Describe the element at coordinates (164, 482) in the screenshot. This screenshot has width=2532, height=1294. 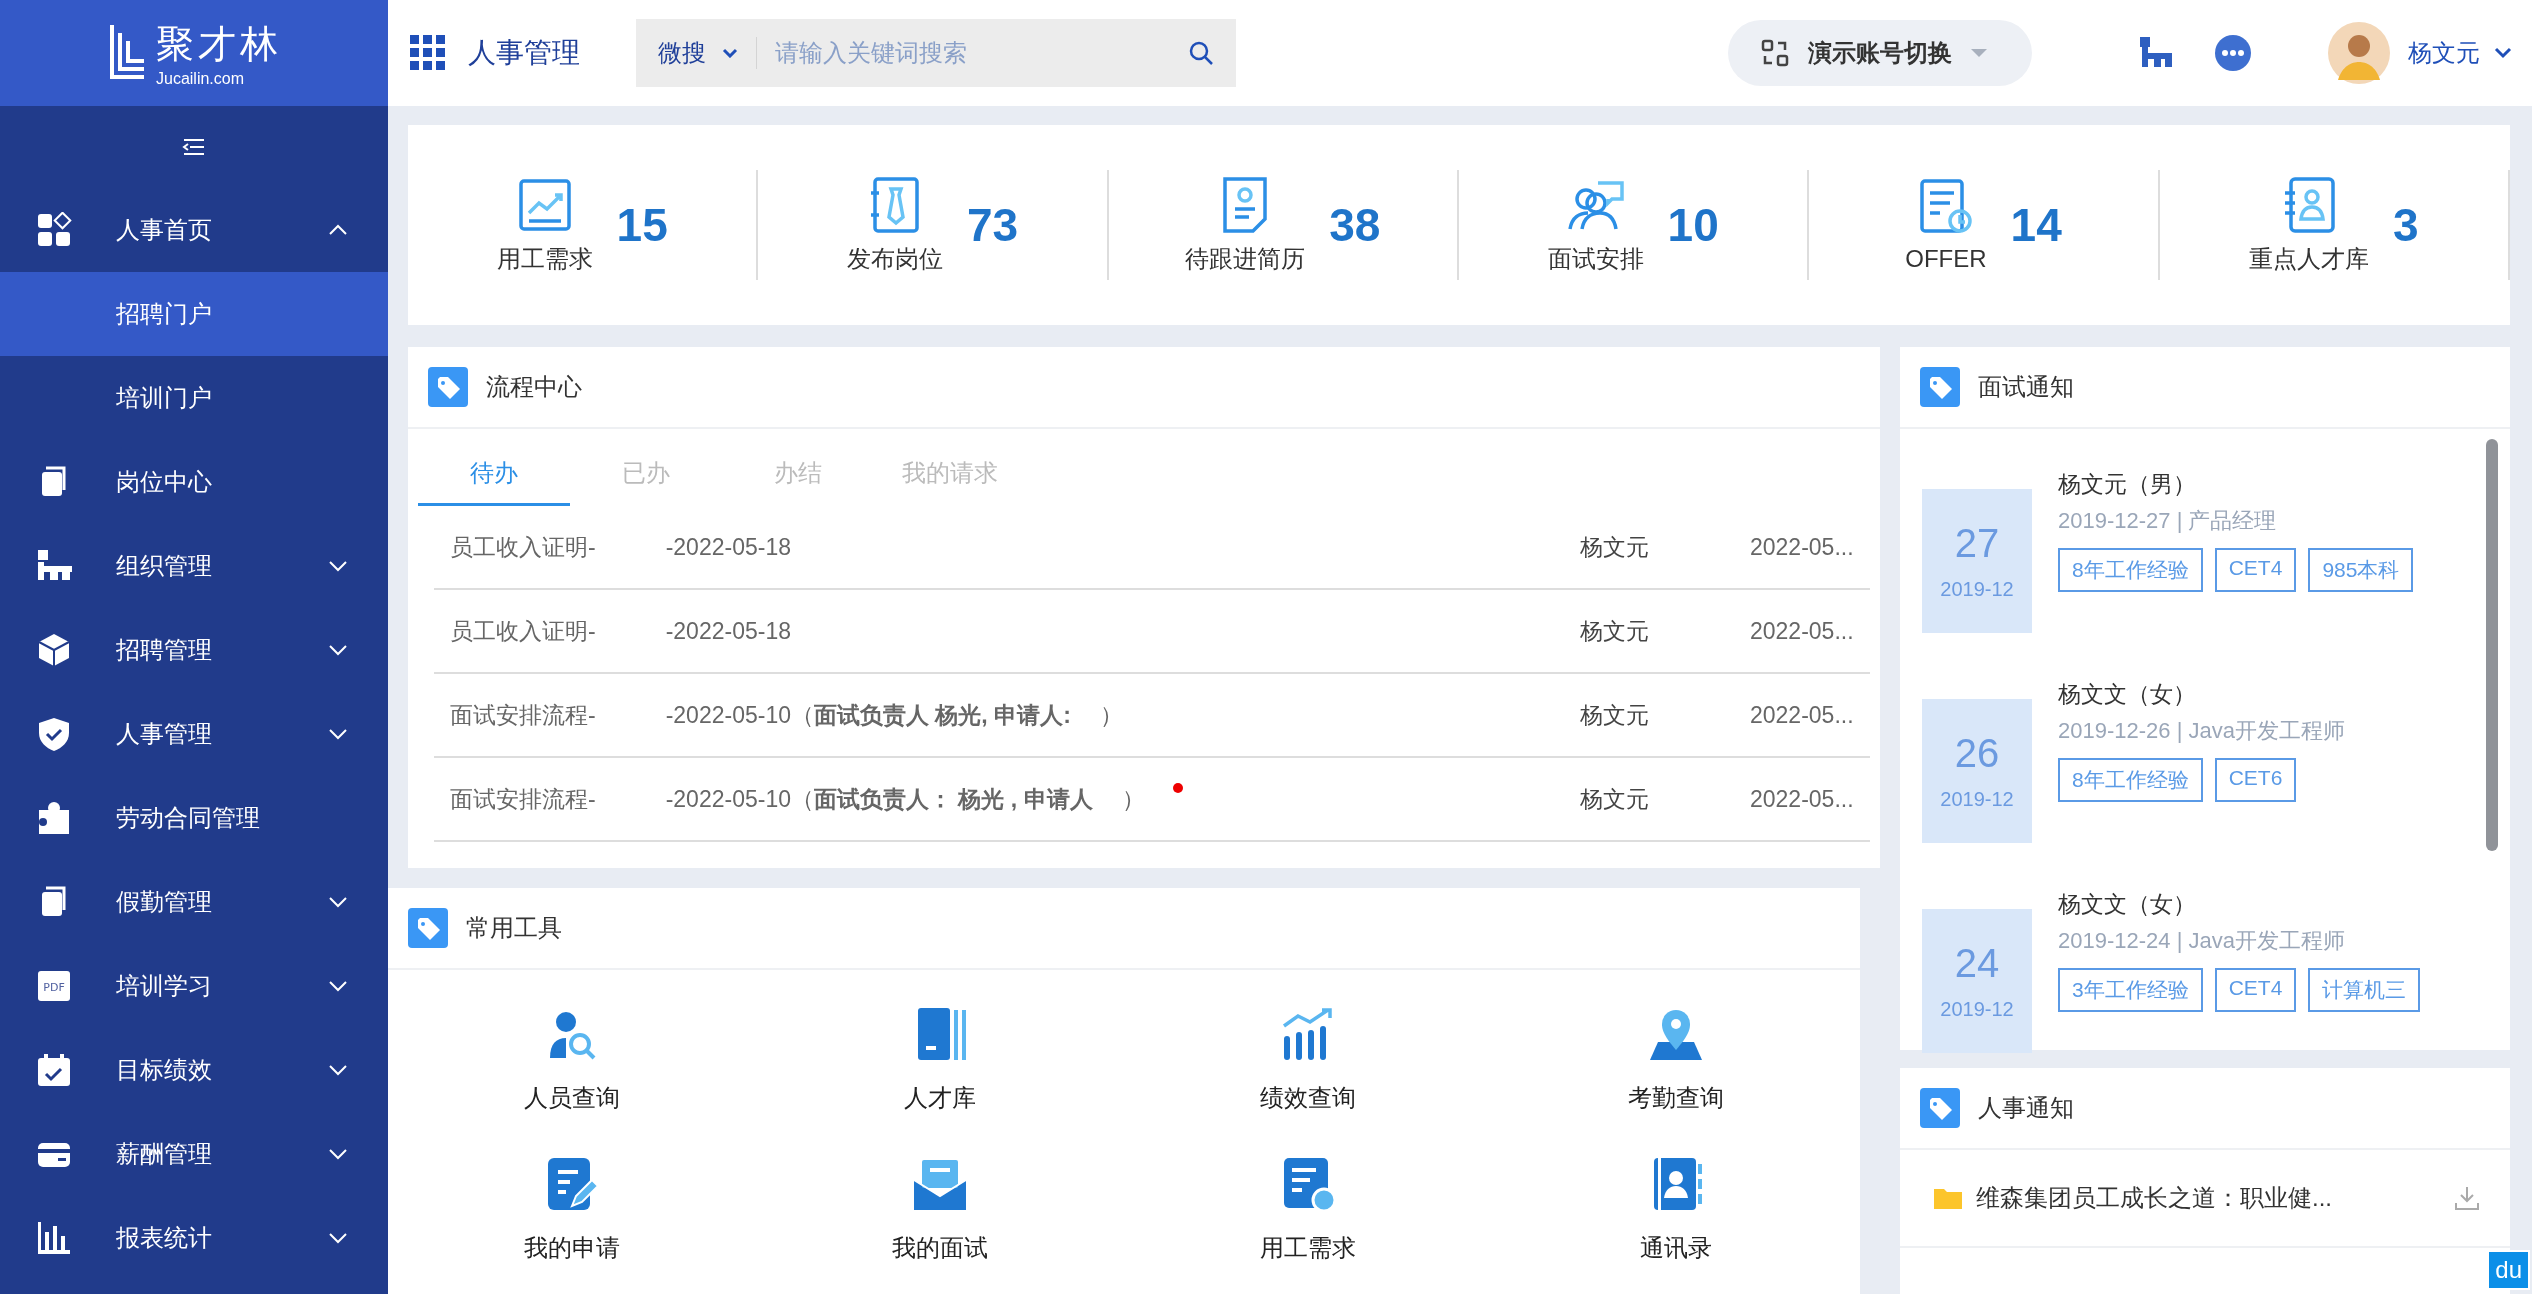
I see `sidebar-item-label: 岗位中心` at that location.